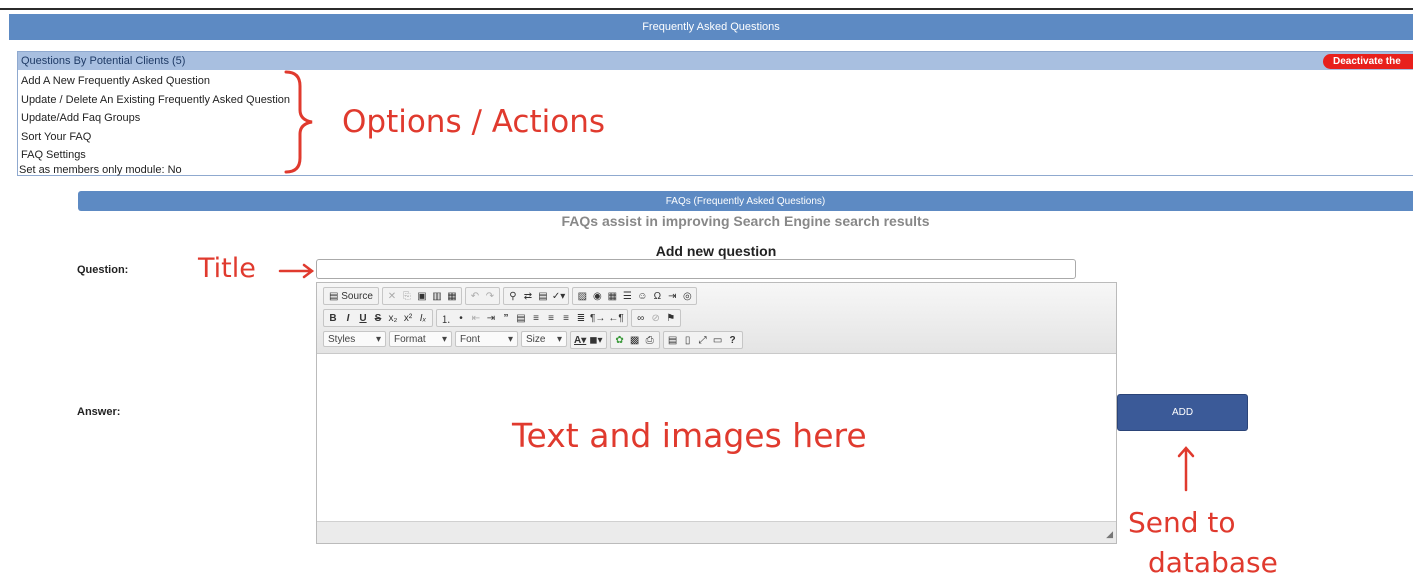  What do you see at coordinates (615, 318) in the screenshot?
I see `rtl-icon: ←¶` at bounding box center [615, 318].